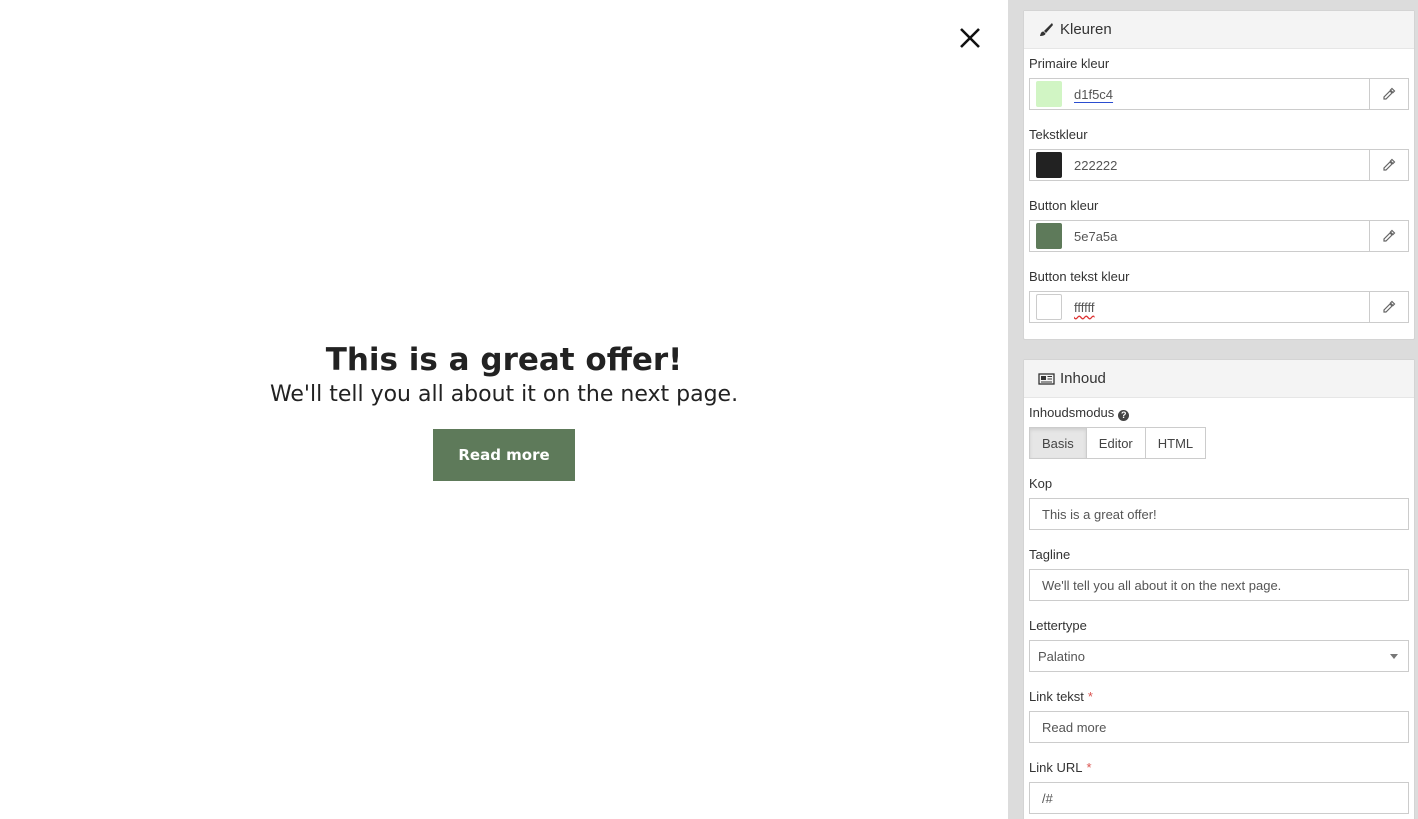  I want to click on chevron-down-icon, so click(1394, 656).